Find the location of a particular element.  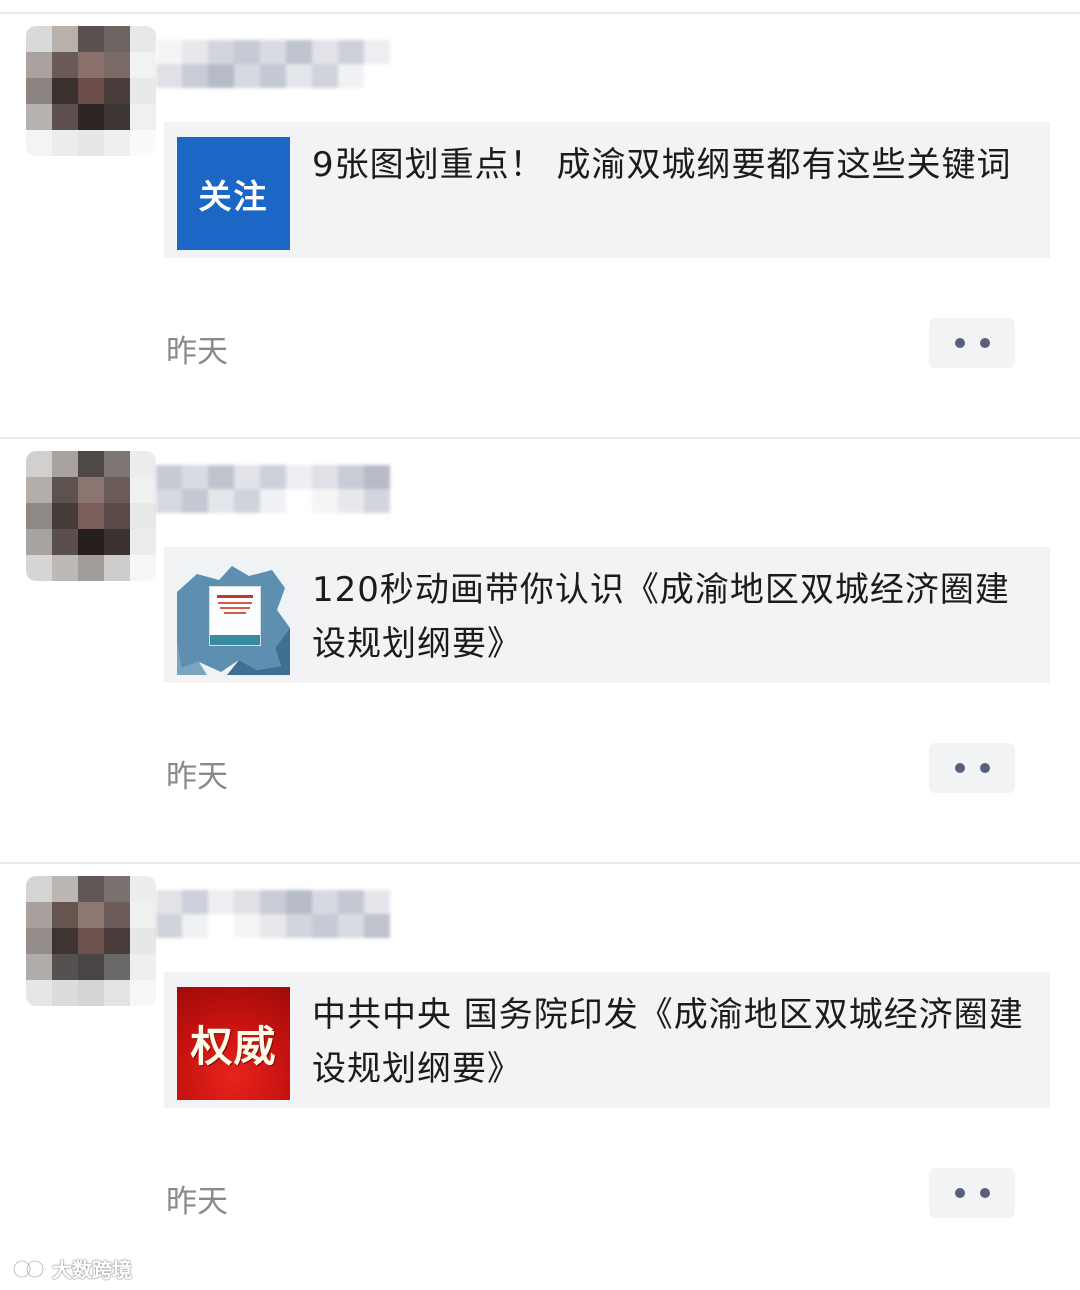

thumbnail-label: 权威 is located at coordinates (233, 1046).